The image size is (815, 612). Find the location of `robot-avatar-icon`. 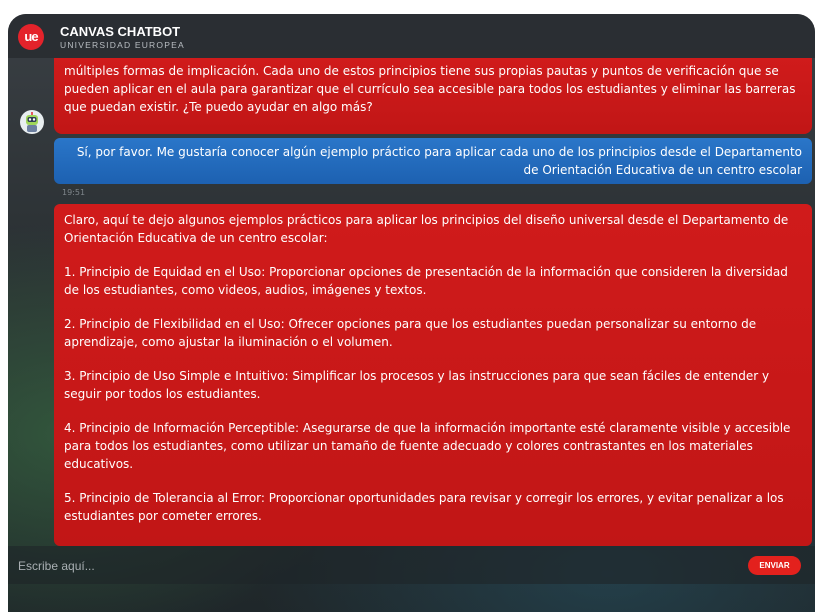

robot-avatar-icon is located at coordinates (32, 122).